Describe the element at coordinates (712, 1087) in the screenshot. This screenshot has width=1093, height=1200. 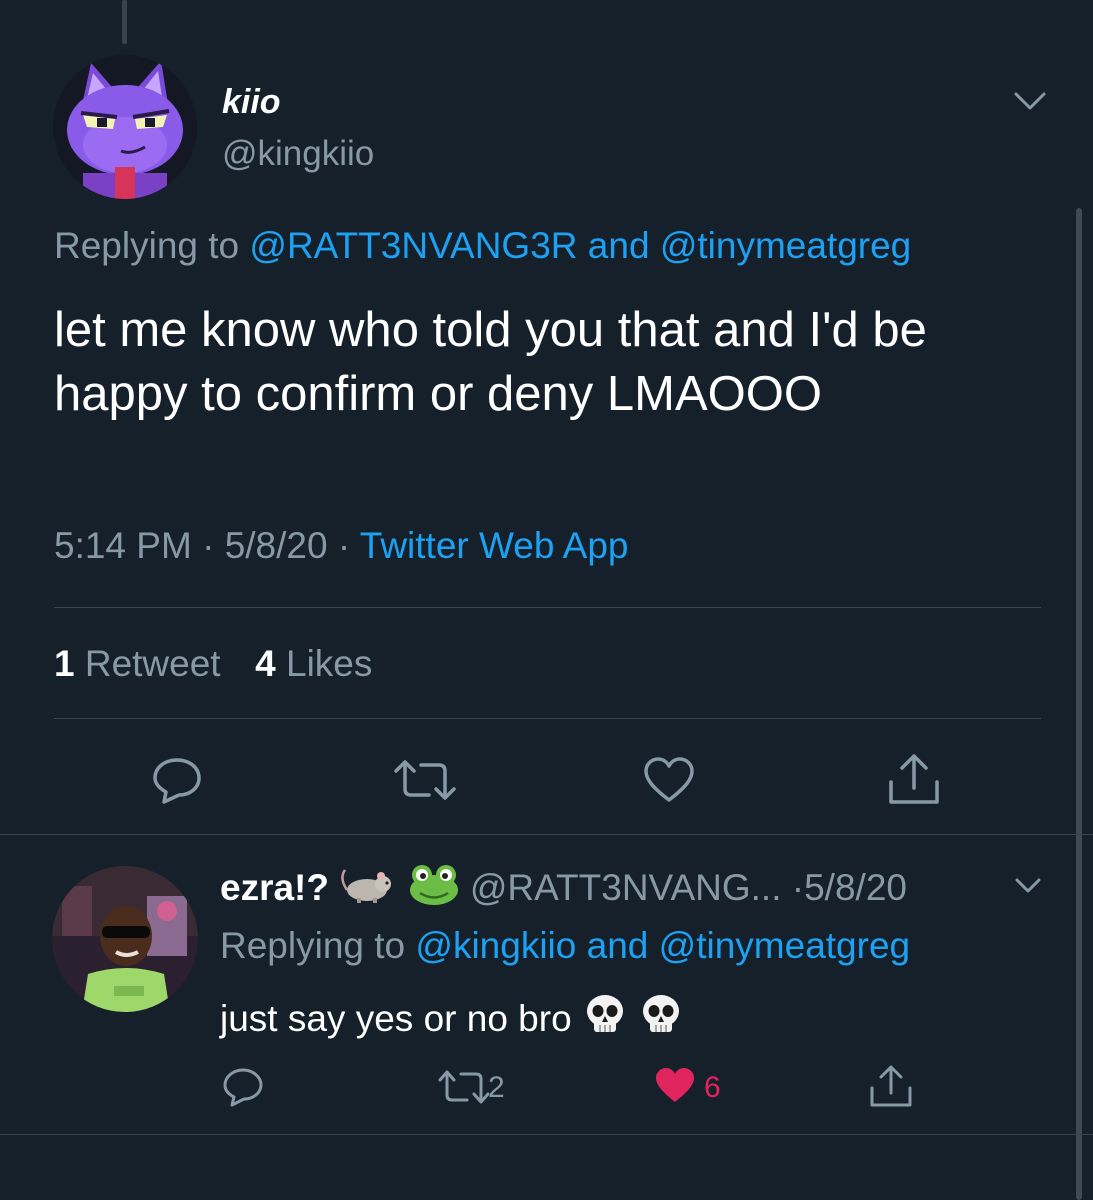
I see `like-count: 6` at that location.